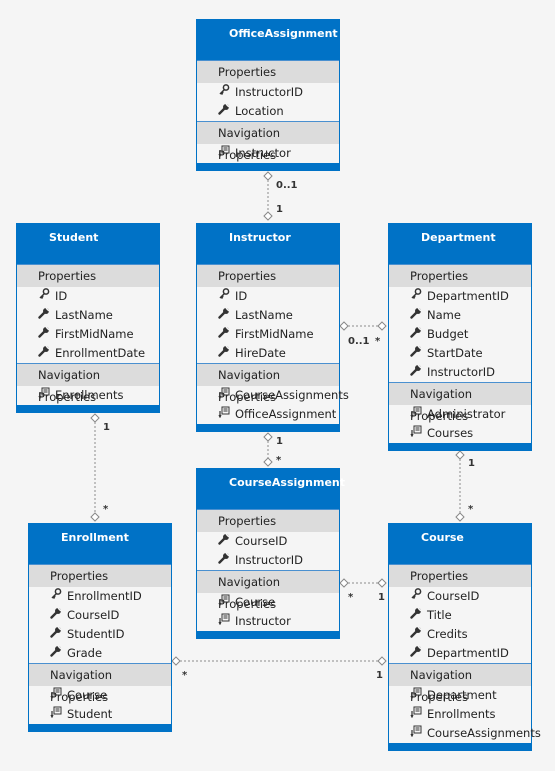 The height and width of the screenshot is (771, 555). What do you see at coordinates (268, 111) in the screenshot?
I see `property-item: Location` at bounding box center [268, 111].